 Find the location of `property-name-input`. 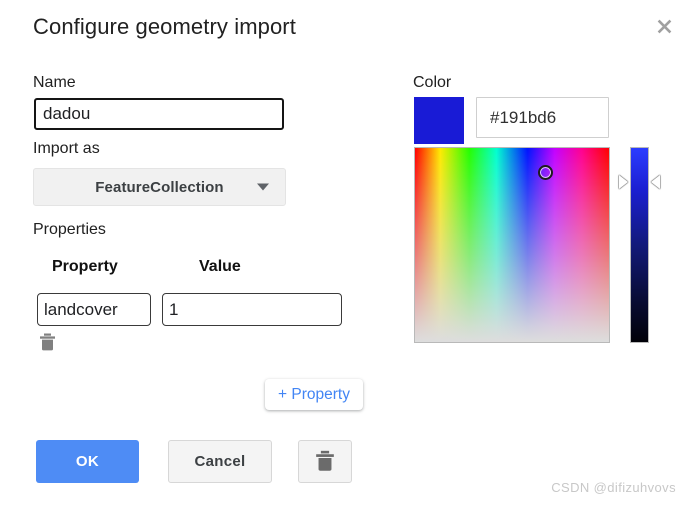

property-name-input is located at coordinates (94, 309).